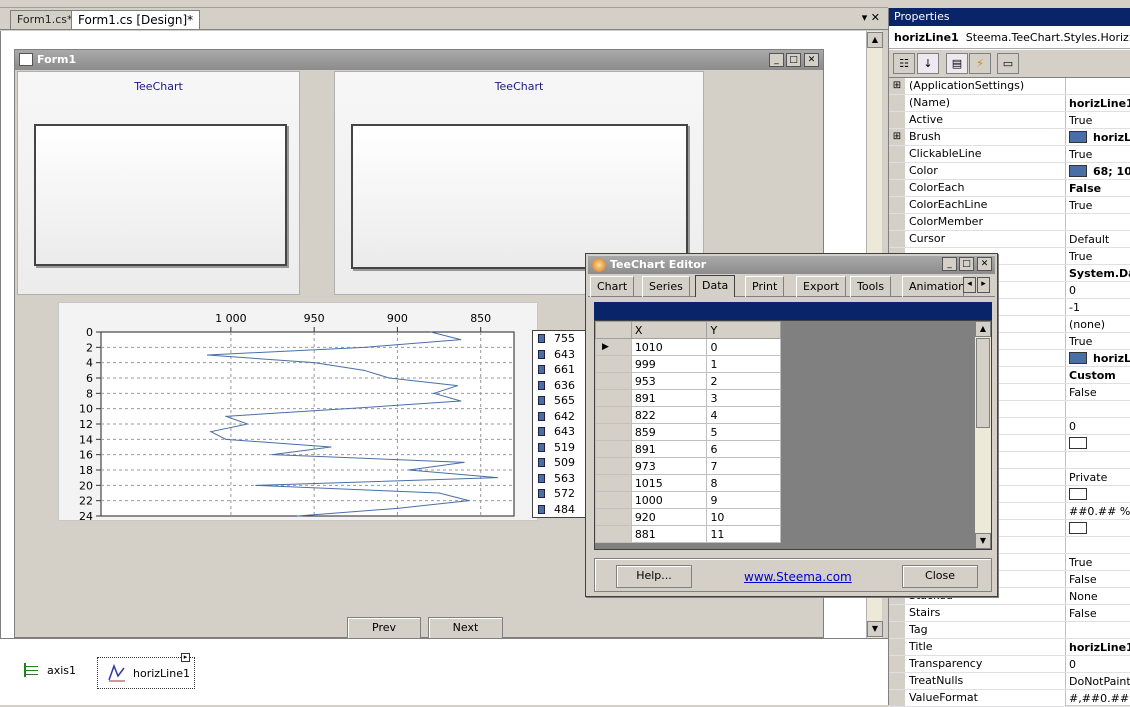  What do you see at coordinates (933, 286) in the screenshot?
I see `tab-animations: Animations` at bounding box center [933, 286].